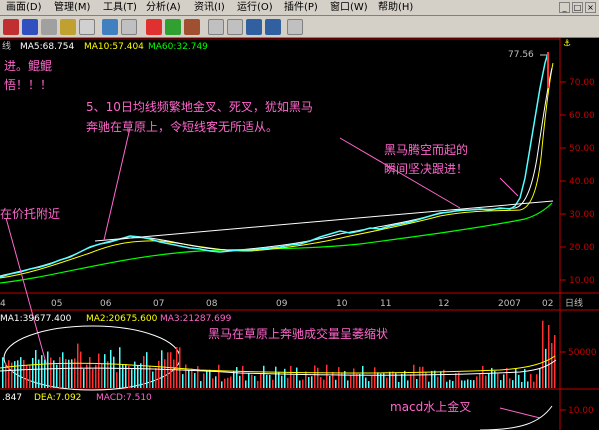 This screenshot has height=430, width=599. I want to click on menu-analysis: 分析(A), so click(163, 8).